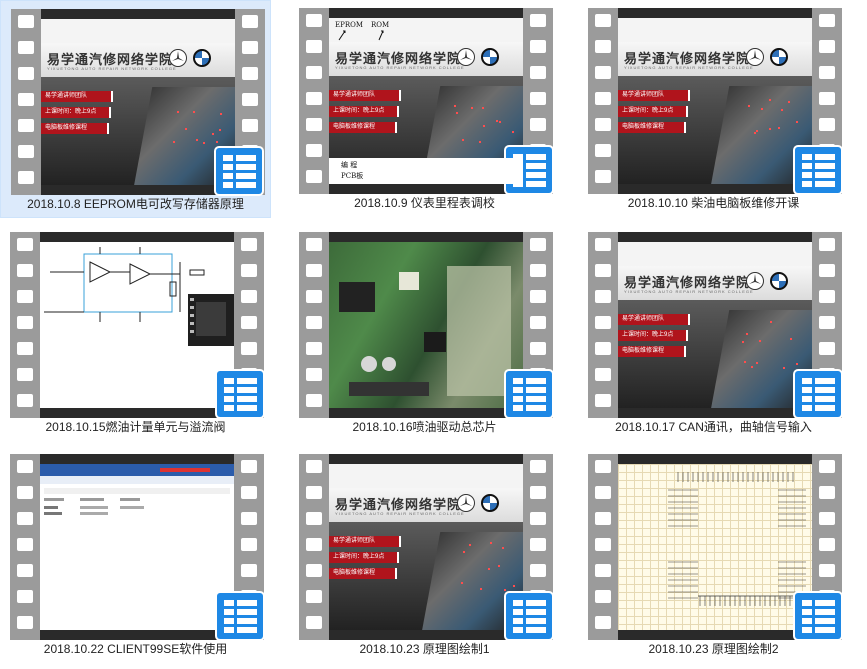 The height and width of the screenshot is (669, 867). I want to click on label-rom: ROM, so click(380, 25).